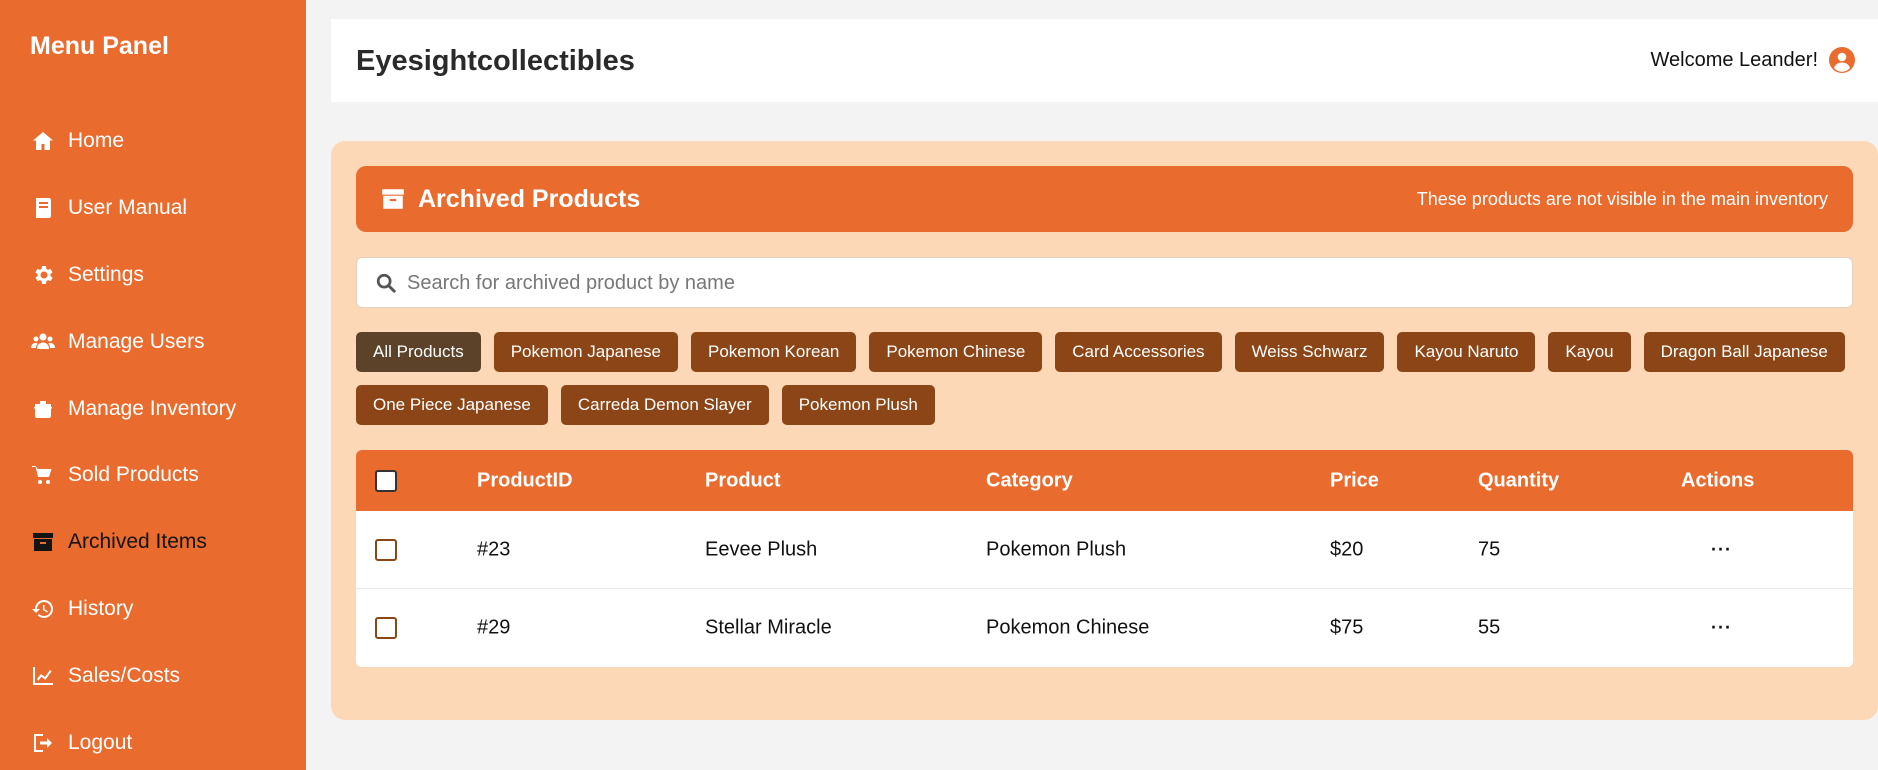  I want to click on sidebar-item-label: Manage Inventory, so click(152, 408).